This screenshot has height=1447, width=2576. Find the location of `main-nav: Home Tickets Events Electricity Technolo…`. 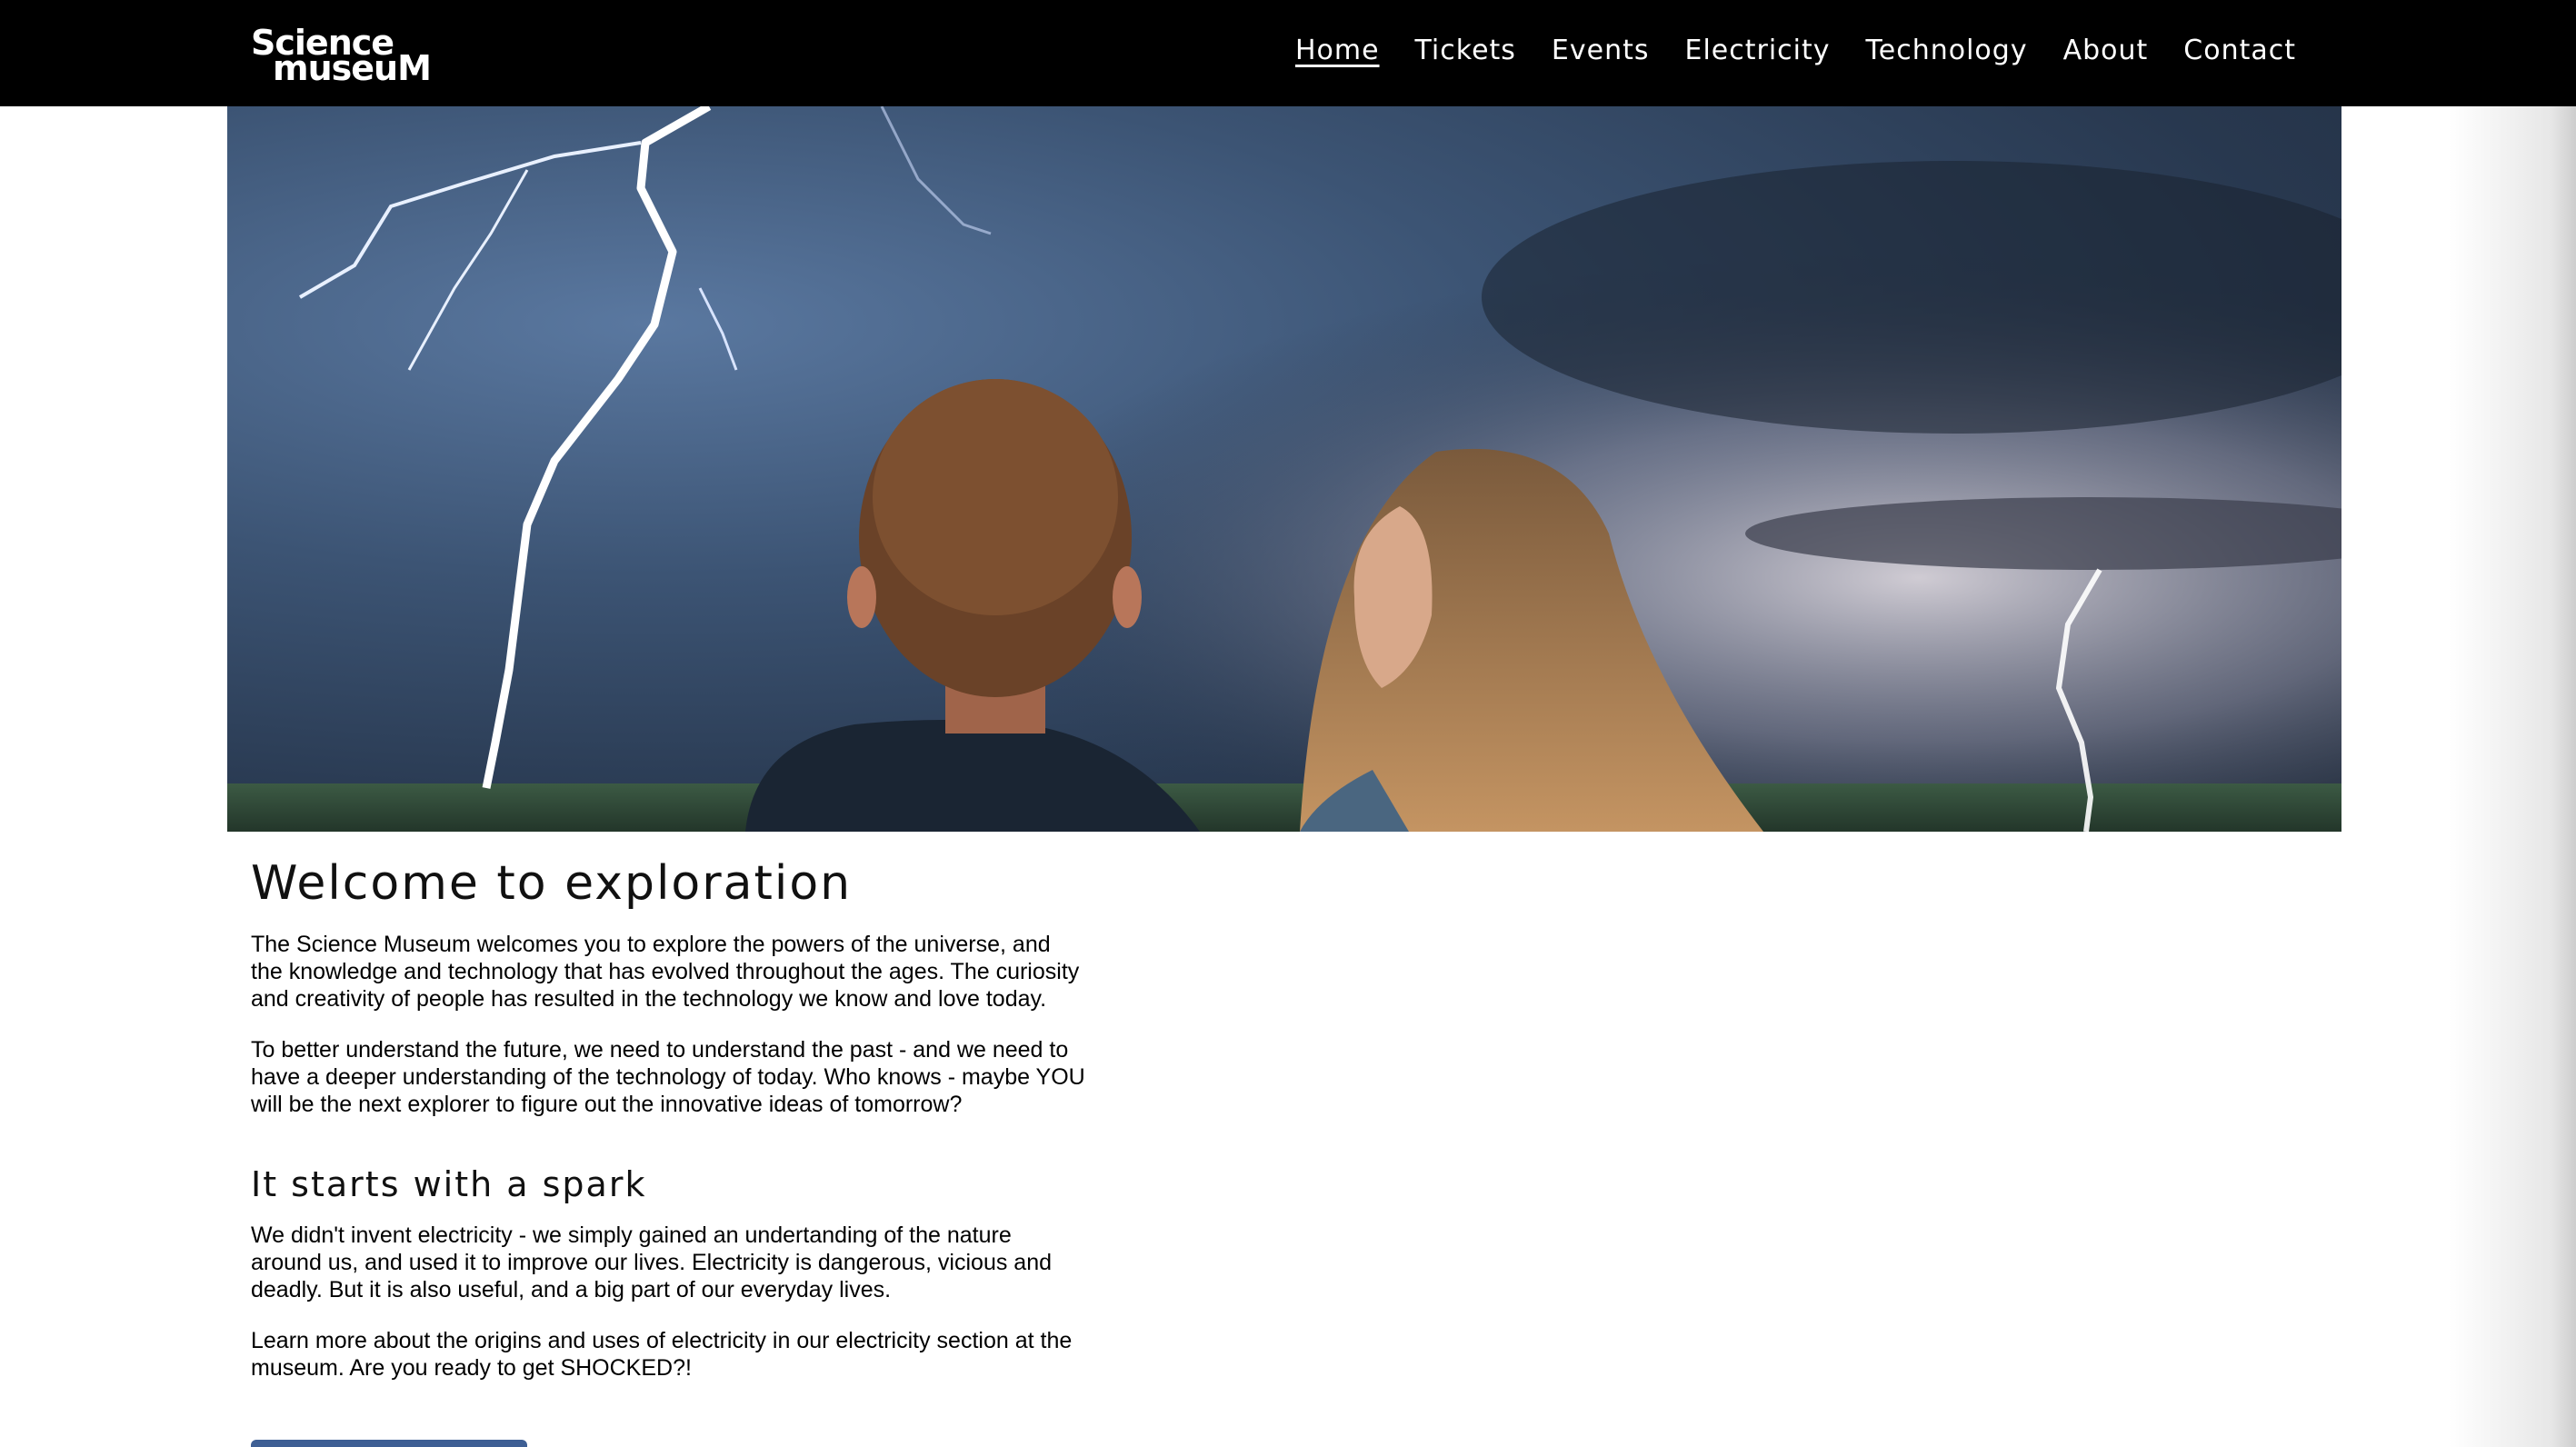

main-nav: Home Tickets Events Electricity Technolo… is located at coordinates (1795, 51).